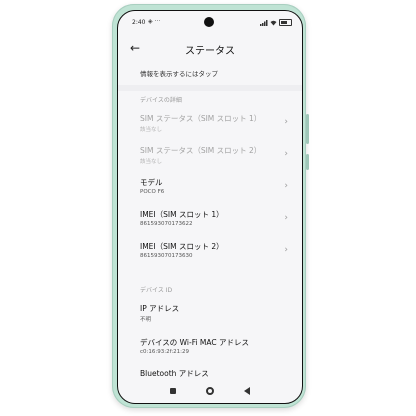 The width and height of the screenshot is (416, 416). What do you see at coordinates (214, 223) in the screenshot?
I see `row-imei-1: IMEI（SIM スロット 1） 861593070173622 ›` at bounding box center [214, 223].